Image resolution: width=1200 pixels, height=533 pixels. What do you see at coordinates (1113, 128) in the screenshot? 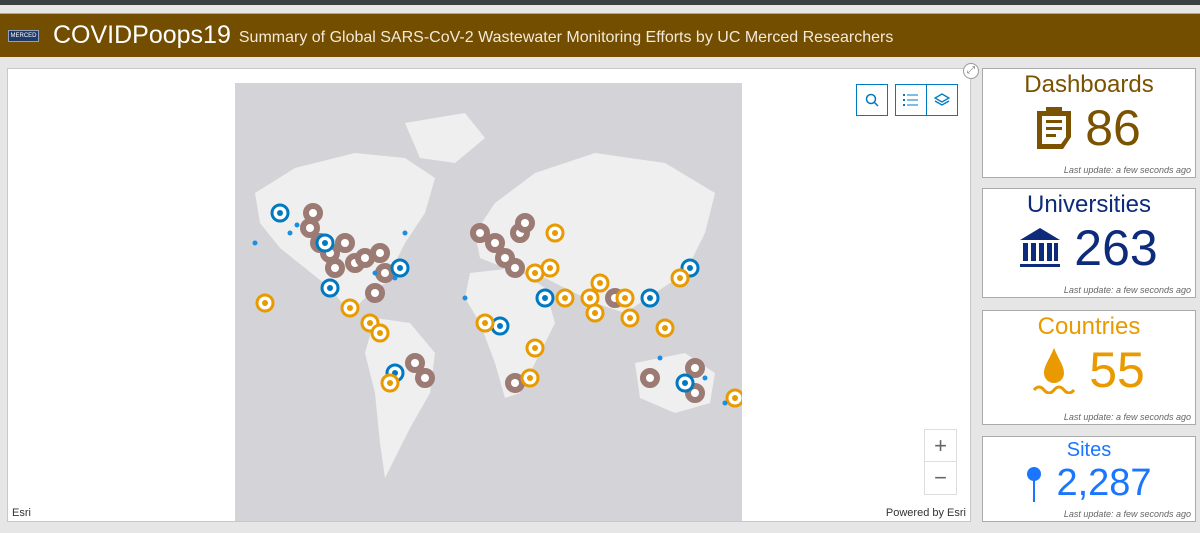
I see `dashboards-count: 86` at bounding box center [1113, 128].